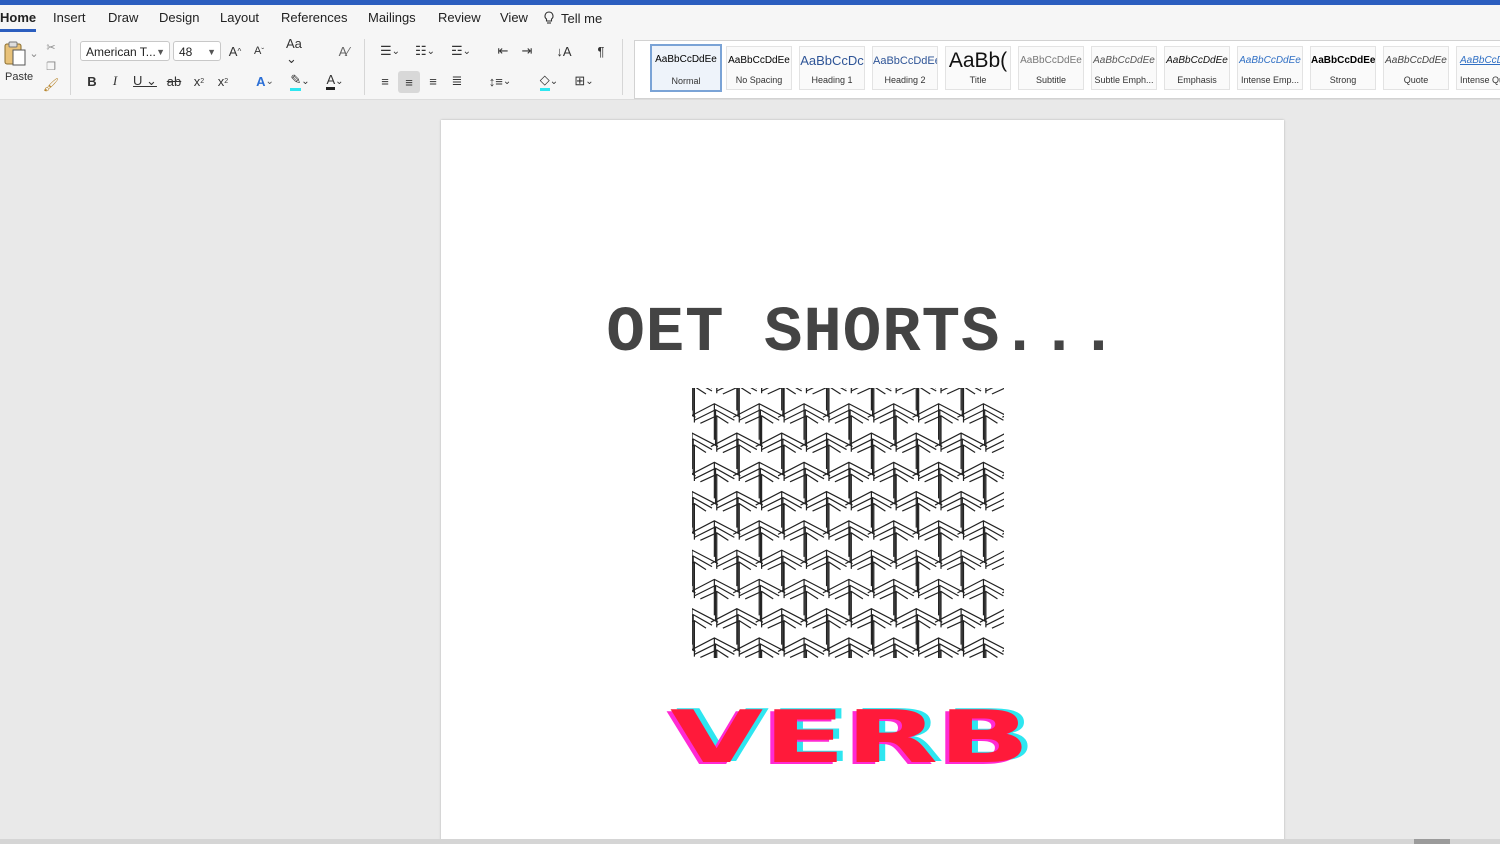 This screenshot has height=844, width=1500. What do you see at coordinates (51, 85) in the screenshot?
I see `format-painter-icon: 🖌` at bounding box center [51, 85].